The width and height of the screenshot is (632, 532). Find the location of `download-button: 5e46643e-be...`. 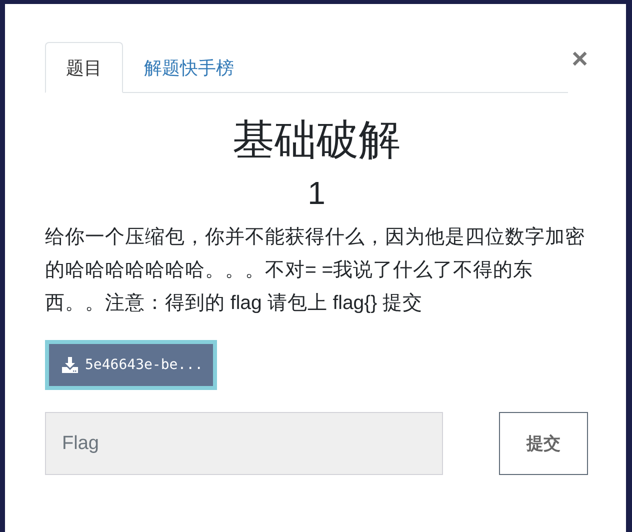

download-button: 5e46643e-be... is located at coordinates (131, 365).